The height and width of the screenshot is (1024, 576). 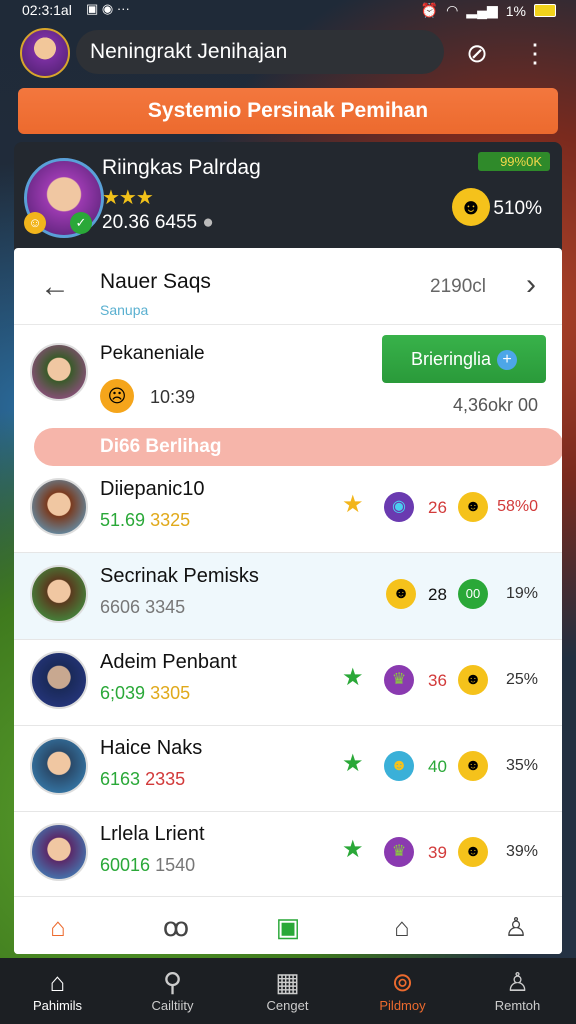 I want to click on nav-item-search: ⚲ Cailtiity, so click(x=172, y=991).